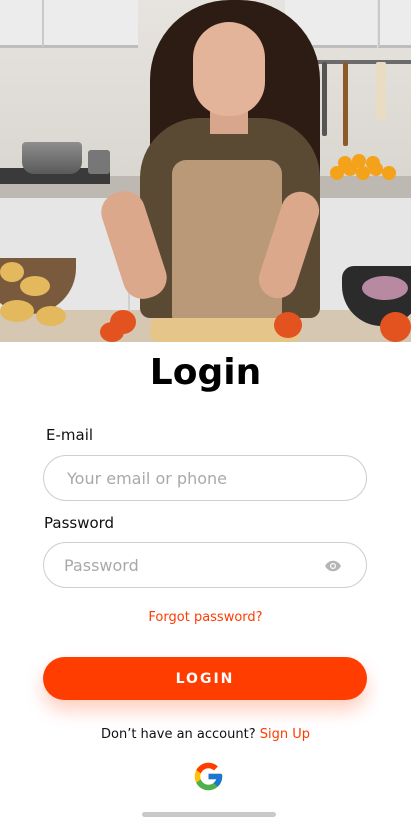 The image size is (411, 825). I want to click on pot, so click(52, 158).